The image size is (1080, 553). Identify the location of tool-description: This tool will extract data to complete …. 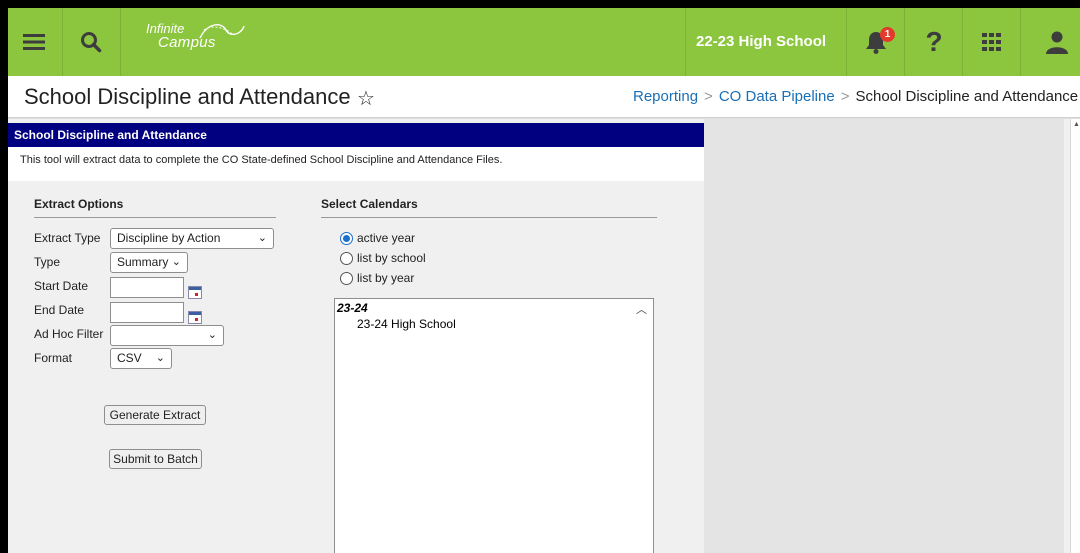
(356, 164).